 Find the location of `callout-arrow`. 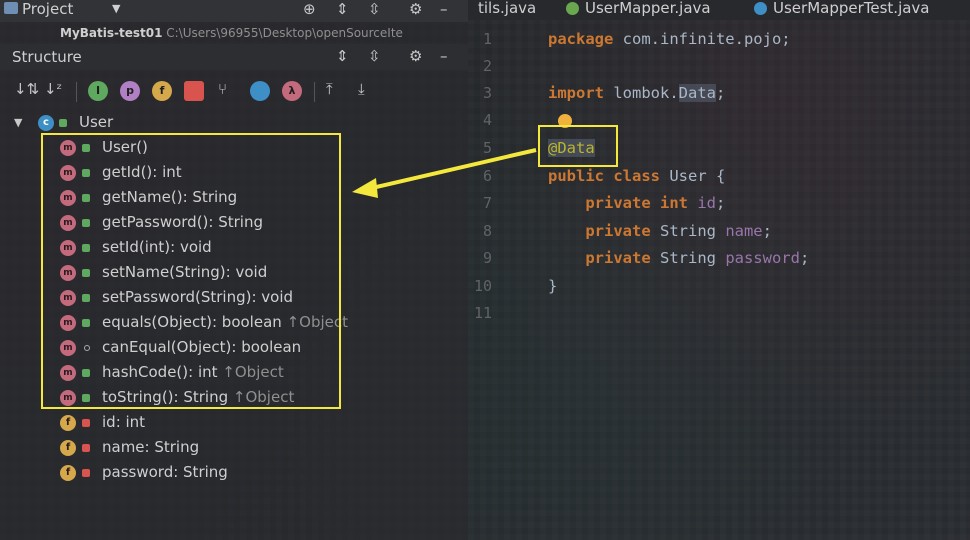

callout-arrow is located at coordinates (444, 173).